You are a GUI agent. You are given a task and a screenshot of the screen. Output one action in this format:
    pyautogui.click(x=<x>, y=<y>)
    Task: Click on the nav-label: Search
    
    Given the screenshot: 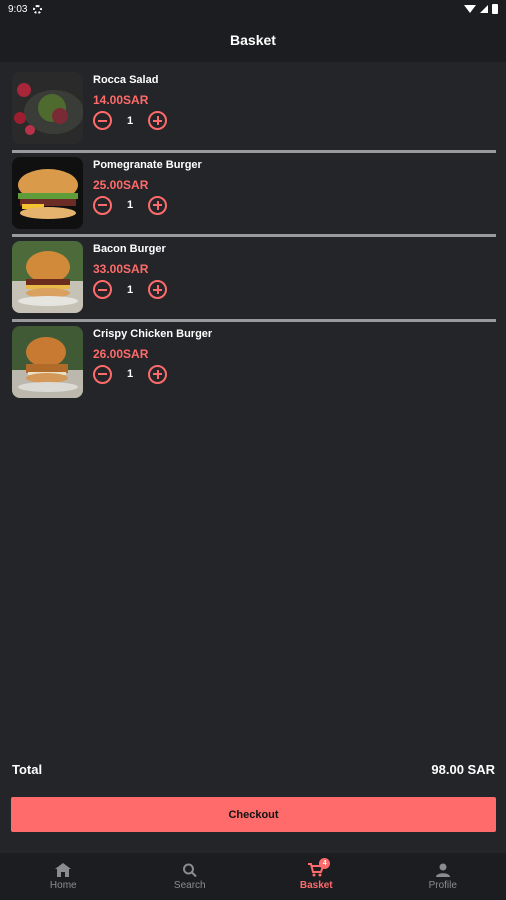 What is the action you would take?
    pyautogui.click(x=189, y=885)
    